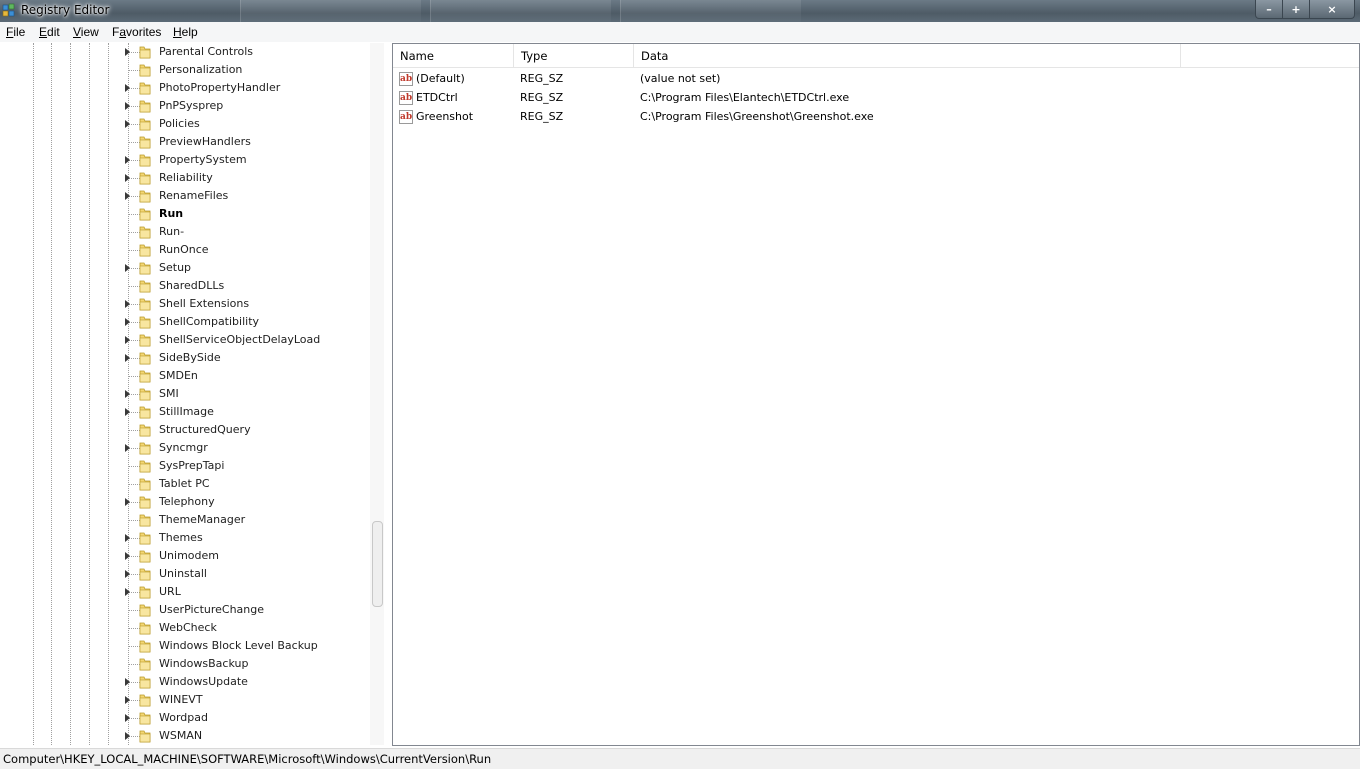  Describe the element at coordinates (185, 574) in the screenshot. I see `tree-item-uninstall: Uninstall` at that location.